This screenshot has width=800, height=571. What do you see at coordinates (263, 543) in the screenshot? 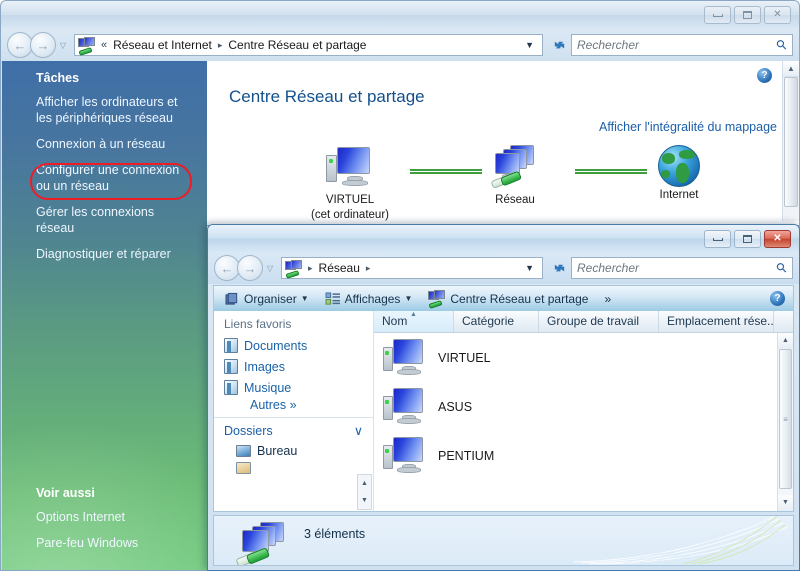
I see `network-computers-icon` at bounding box center [263, 543].